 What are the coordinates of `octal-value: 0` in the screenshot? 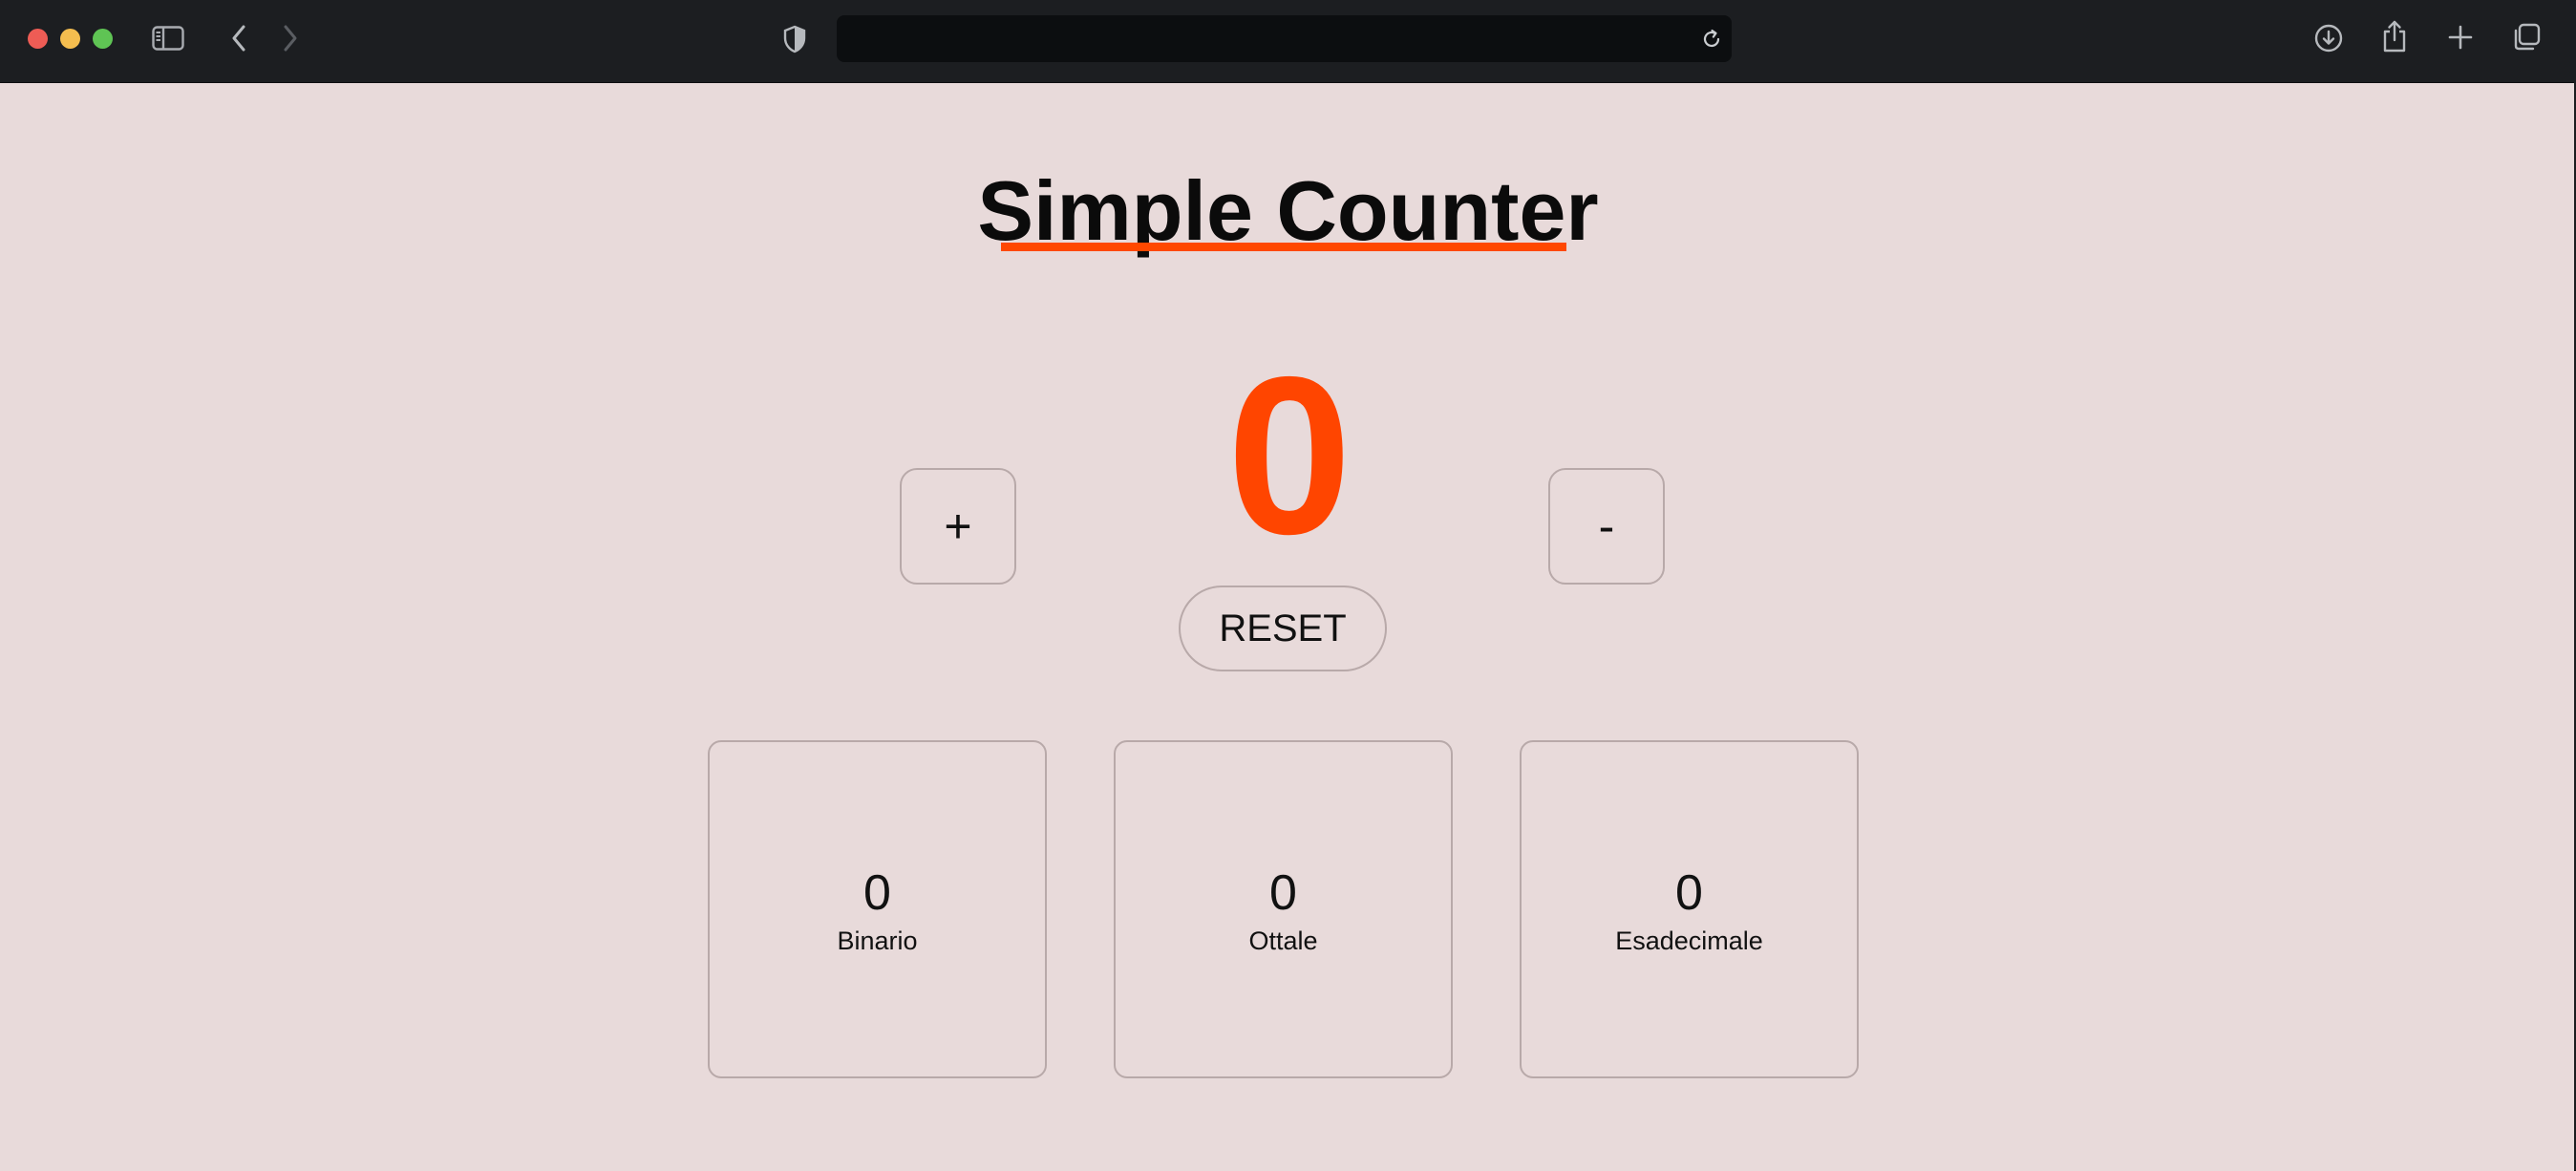 It's located at (1283, 893).